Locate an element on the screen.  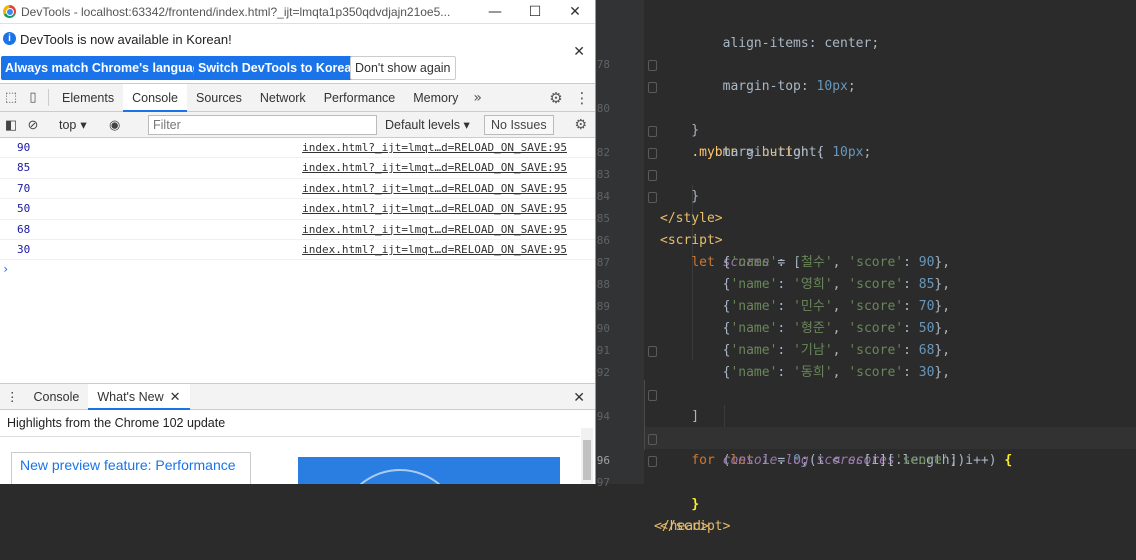
drawer-tab-whats-new: What's New ✕ is located at coordinates (139, 397).